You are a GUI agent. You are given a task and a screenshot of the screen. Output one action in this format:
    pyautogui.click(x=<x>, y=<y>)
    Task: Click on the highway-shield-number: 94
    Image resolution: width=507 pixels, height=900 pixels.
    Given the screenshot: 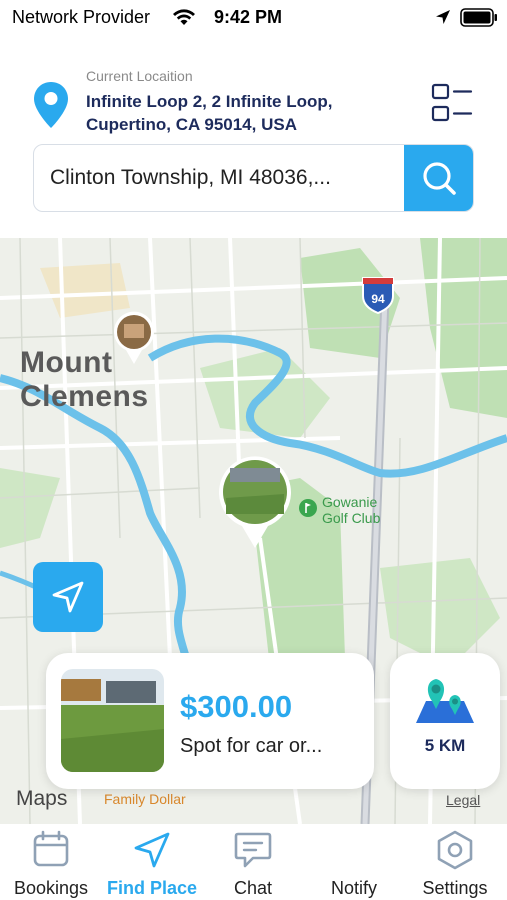 What is the action you would take?
    pyautogui.click(x=378, y=299)
    